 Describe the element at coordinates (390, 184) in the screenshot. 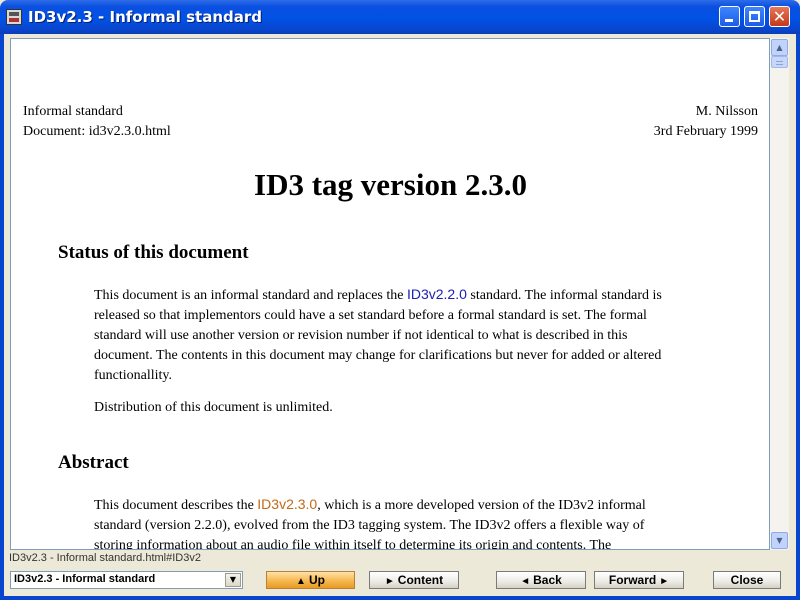

I see `document-title: ID3 tag version 2.3.0` at that location.